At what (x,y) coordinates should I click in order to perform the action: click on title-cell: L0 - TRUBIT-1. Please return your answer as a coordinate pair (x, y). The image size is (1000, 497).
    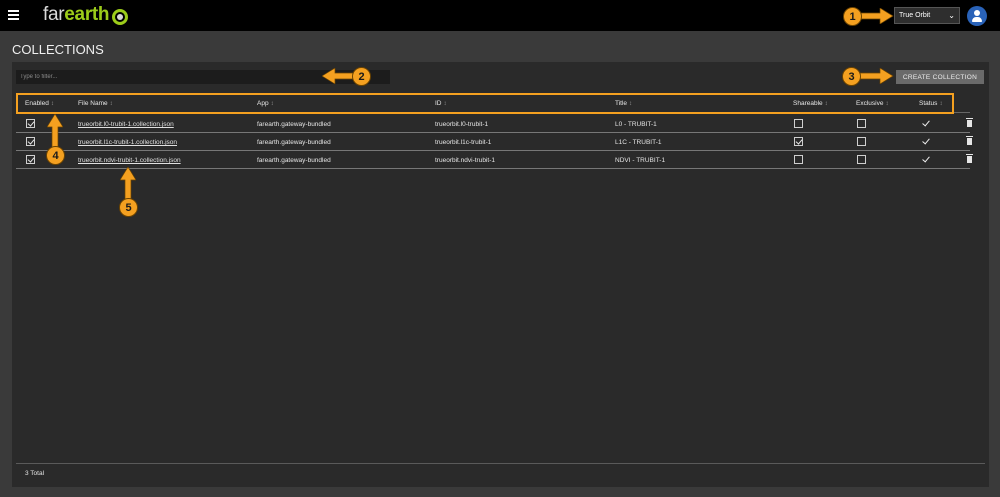
    Looking at the image, I should click on (636, 124).